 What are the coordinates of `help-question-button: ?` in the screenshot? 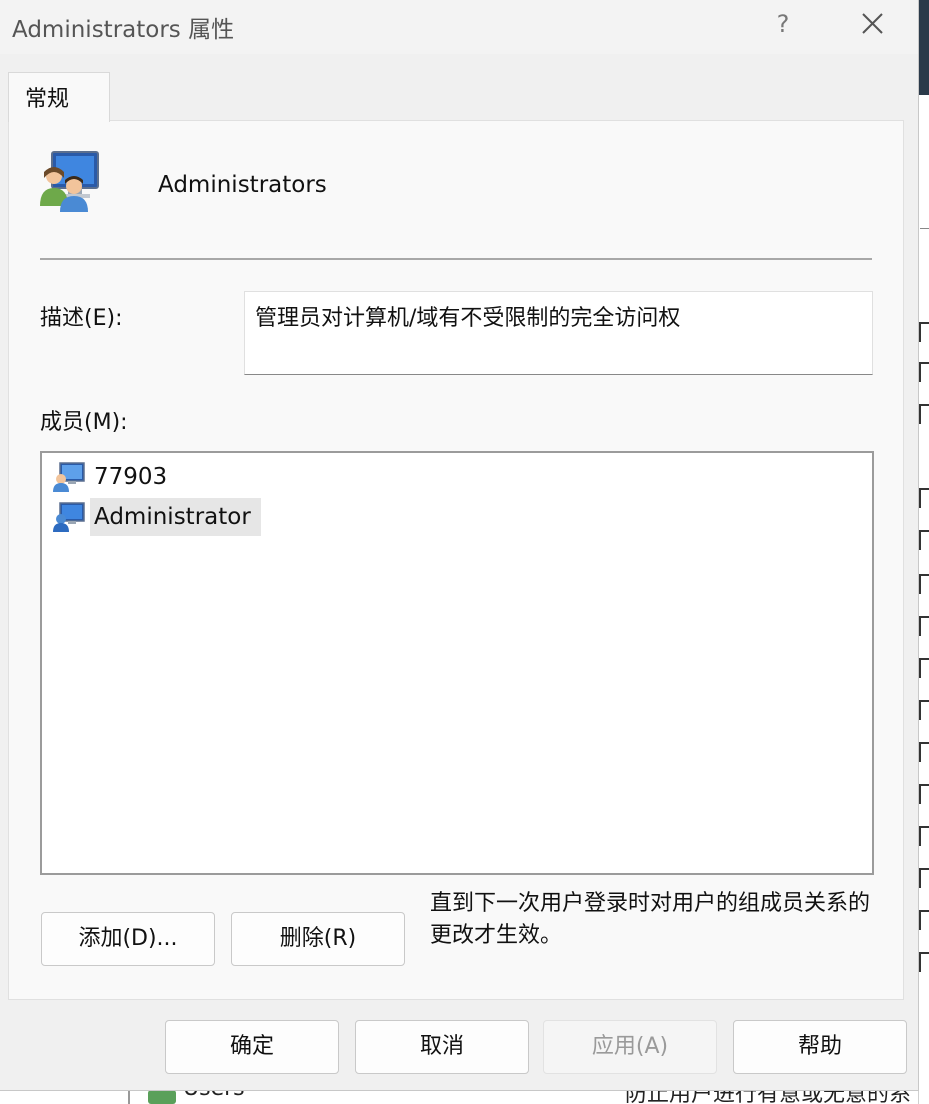 It's located at (783, 24).